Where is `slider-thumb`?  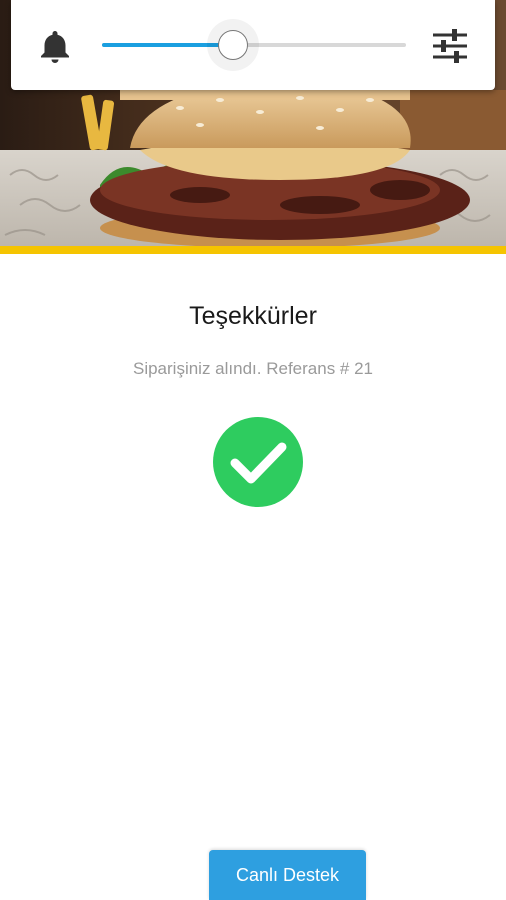 slider-thumb is located at coordinates (233, 45).